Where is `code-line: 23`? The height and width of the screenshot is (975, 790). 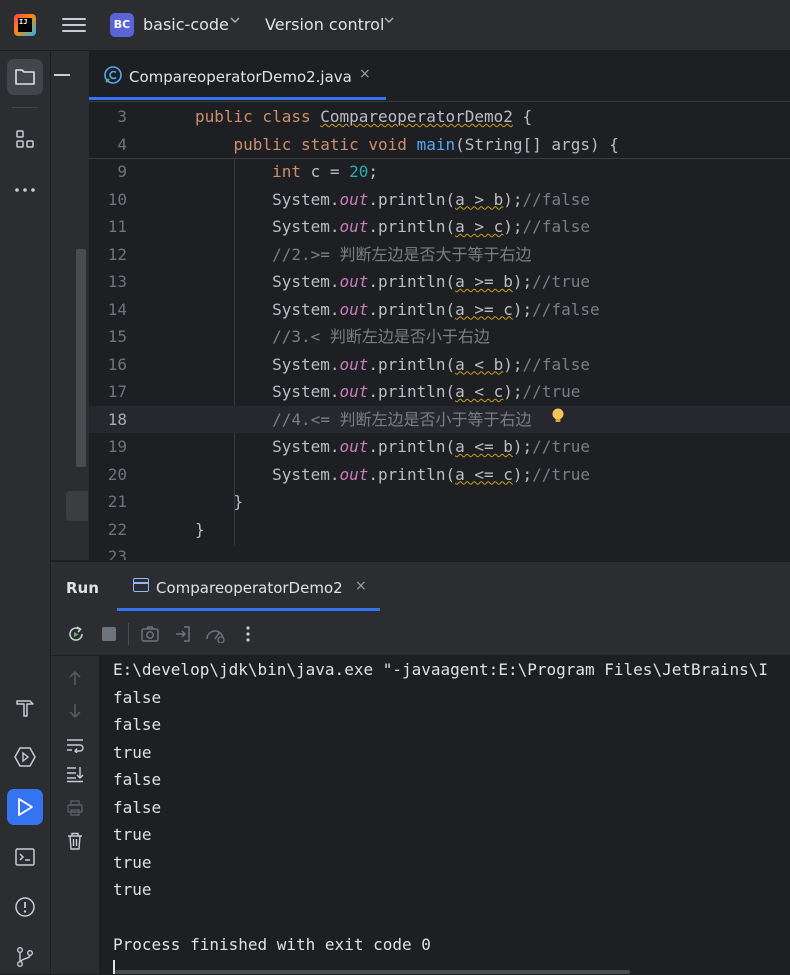
code-line: 23 is located at coordinates (439, 551).